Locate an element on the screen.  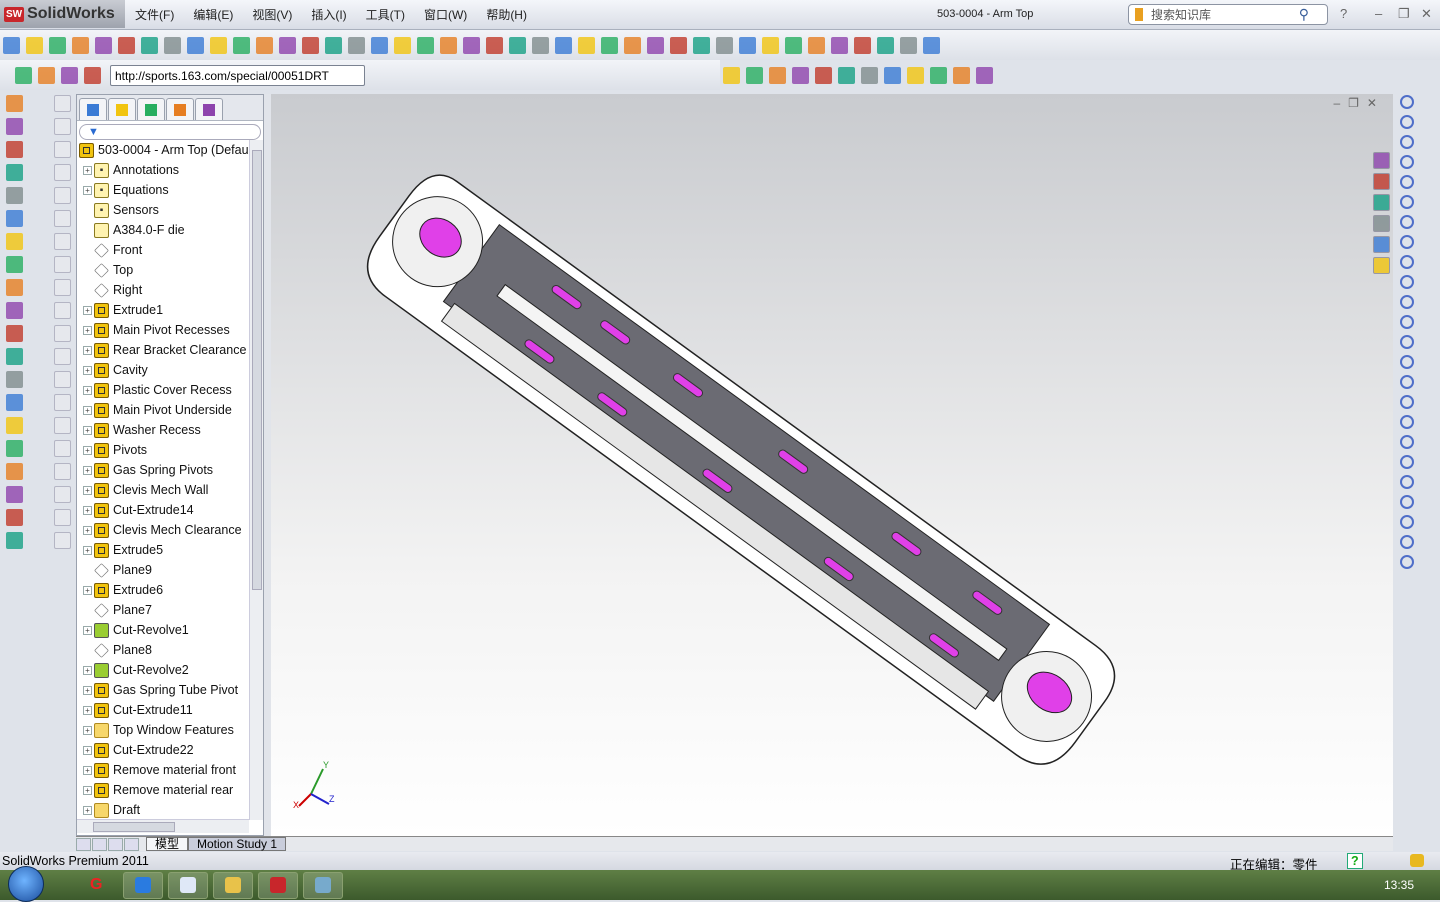
tree-item: + Remove material front is located at coordinates (163, 770).